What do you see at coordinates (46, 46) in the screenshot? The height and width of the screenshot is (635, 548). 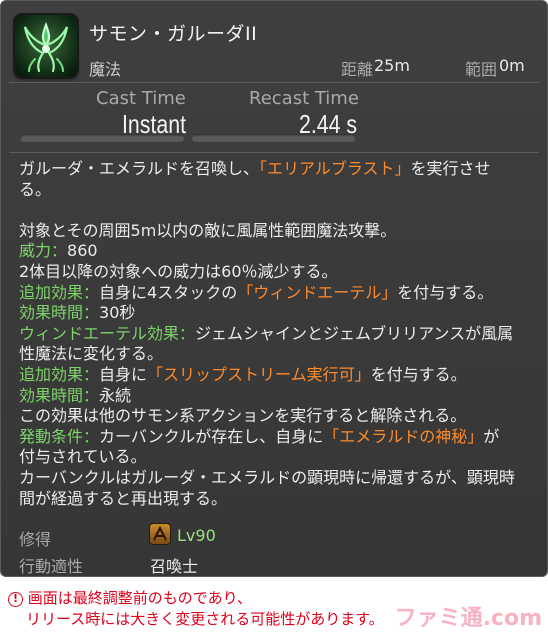 I see `garuda-summon-icon` at bounding box center [46, 46].